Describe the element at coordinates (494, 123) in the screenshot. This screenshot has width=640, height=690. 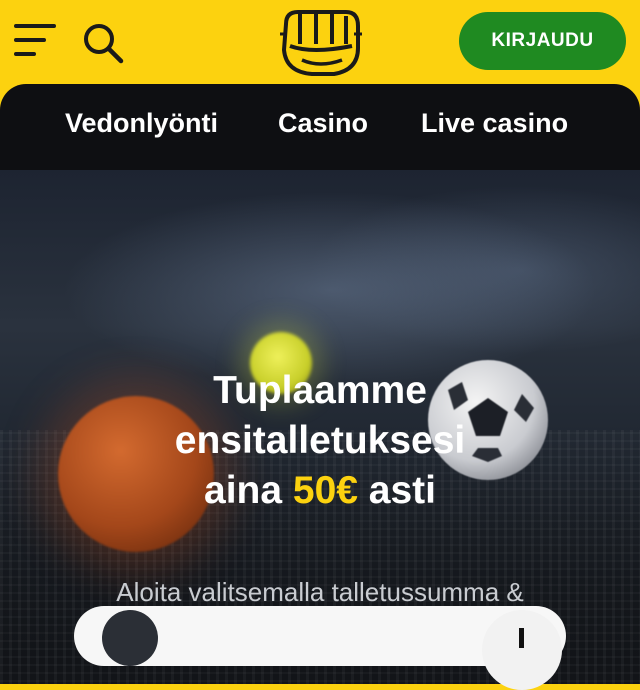
I see `nav-item-live-casino: Live casino` at that location.